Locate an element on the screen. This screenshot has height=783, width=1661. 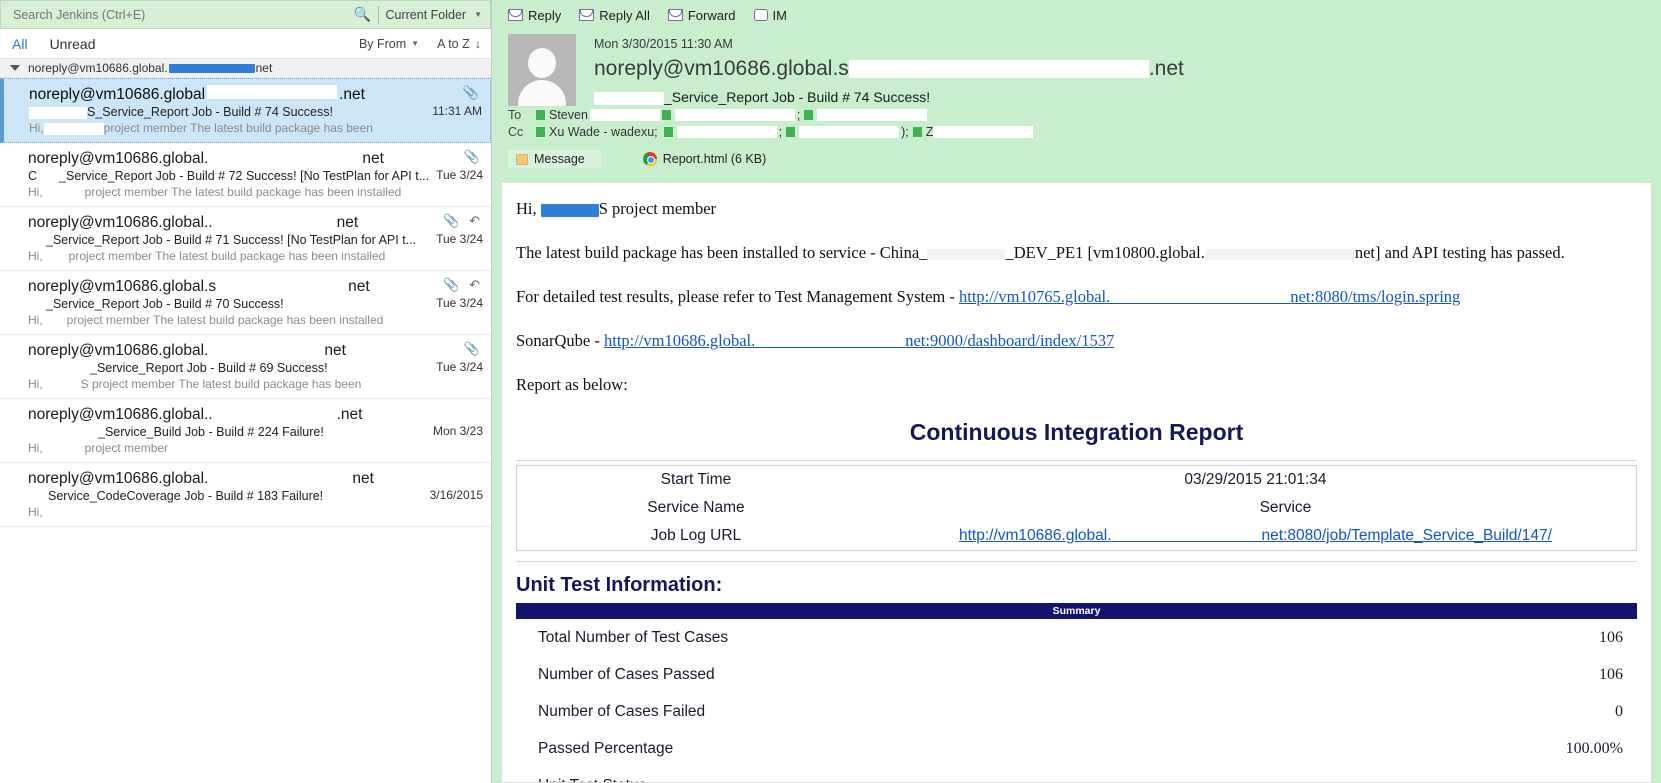
tab-message: Message is located at coordinates (554, 159).